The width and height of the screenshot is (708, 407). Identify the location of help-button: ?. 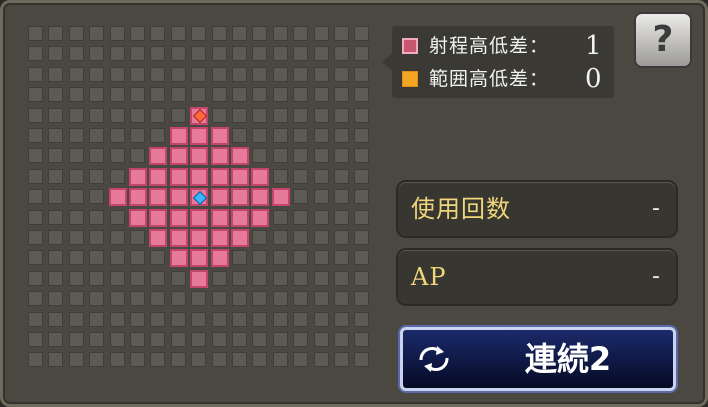
(663, 40).